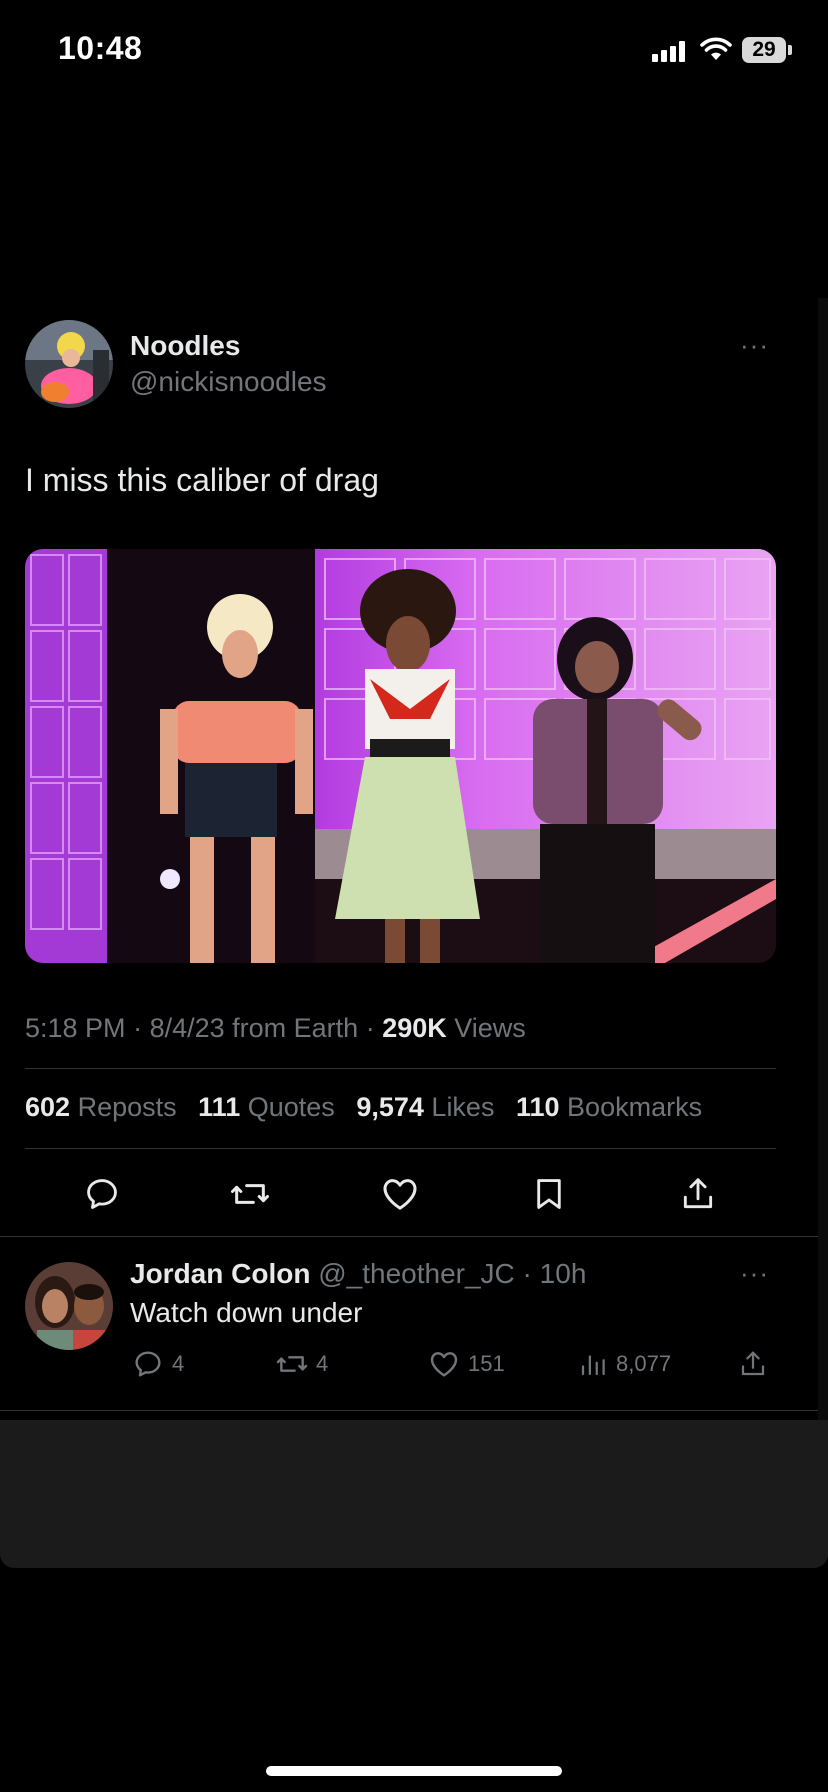 This screenshot has width=828, height=1792. What do you see at coordinates (790, 50) in the screenshot?
I see `battery-tip` at bounding box center [790, 50].